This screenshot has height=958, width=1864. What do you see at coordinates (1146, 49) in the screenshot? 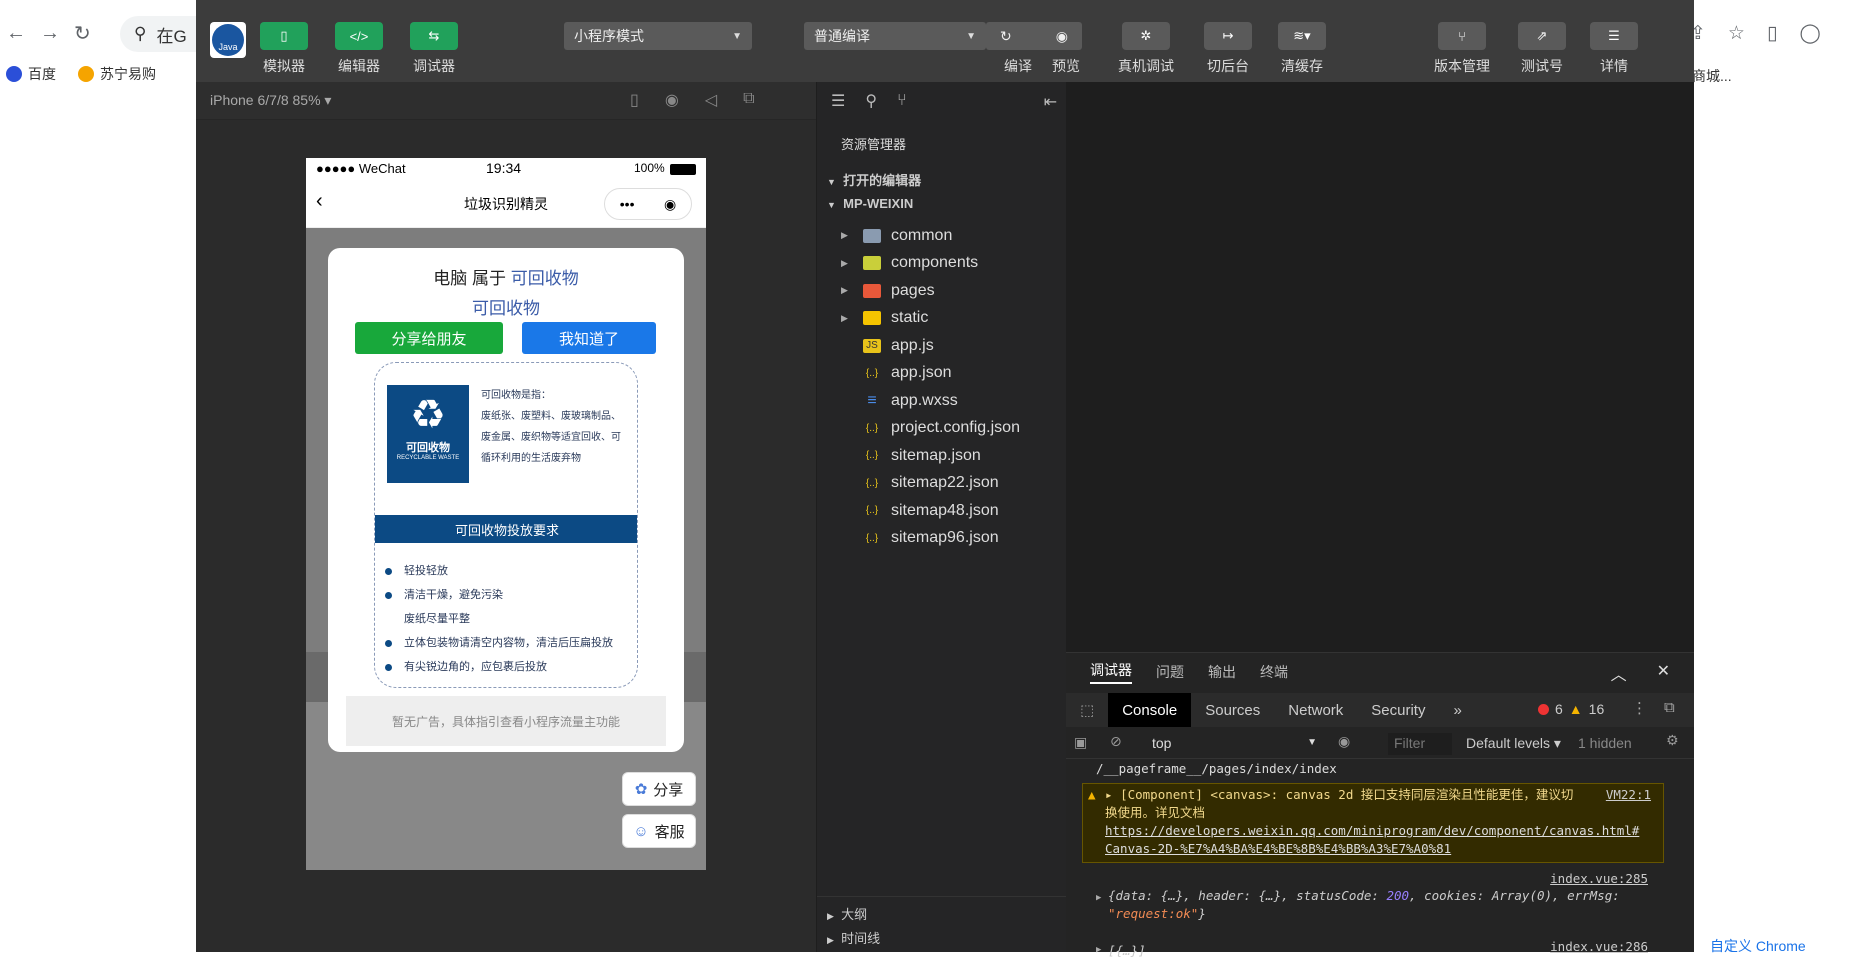
I see `real-device-debug-button: ✲ 真机调试` at bounding box center [1146, 49].